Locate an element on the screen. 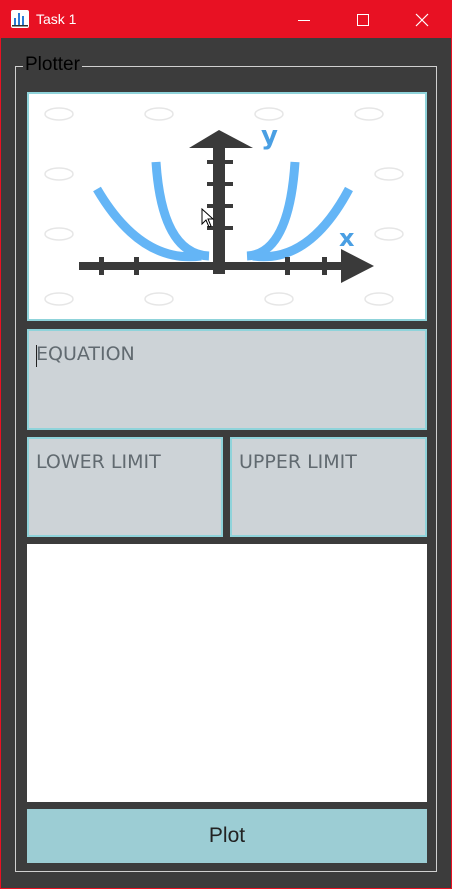 Image resolution: width=452 pixels, height=889 pixels. title-bar: Task 1 is located at coordinates (226, 19).